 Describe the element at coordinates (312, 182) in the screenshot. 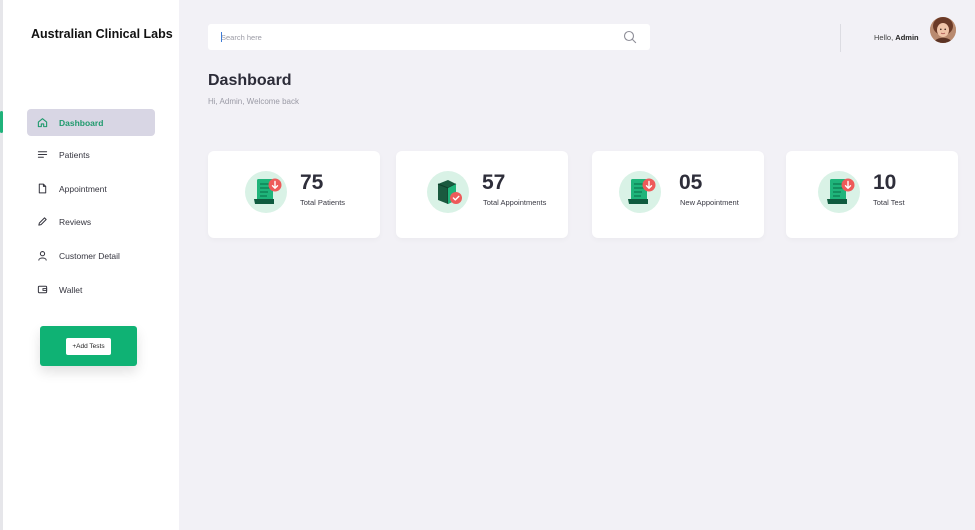

I see `stat-value: 75` at that location.